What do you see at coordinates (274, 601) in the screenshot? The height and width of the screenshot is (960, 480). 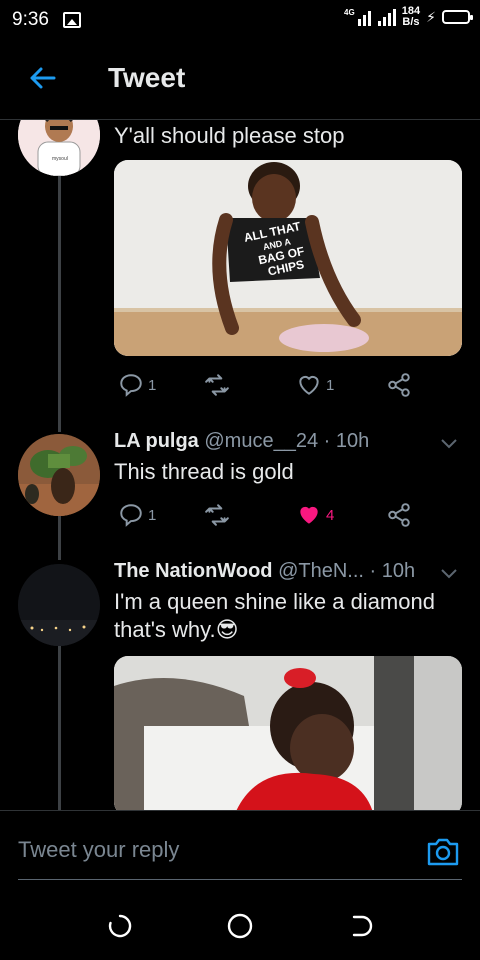 I see `tweet-text-line: I'm a queen shine like a diamond` at bounding box center [274, 601].